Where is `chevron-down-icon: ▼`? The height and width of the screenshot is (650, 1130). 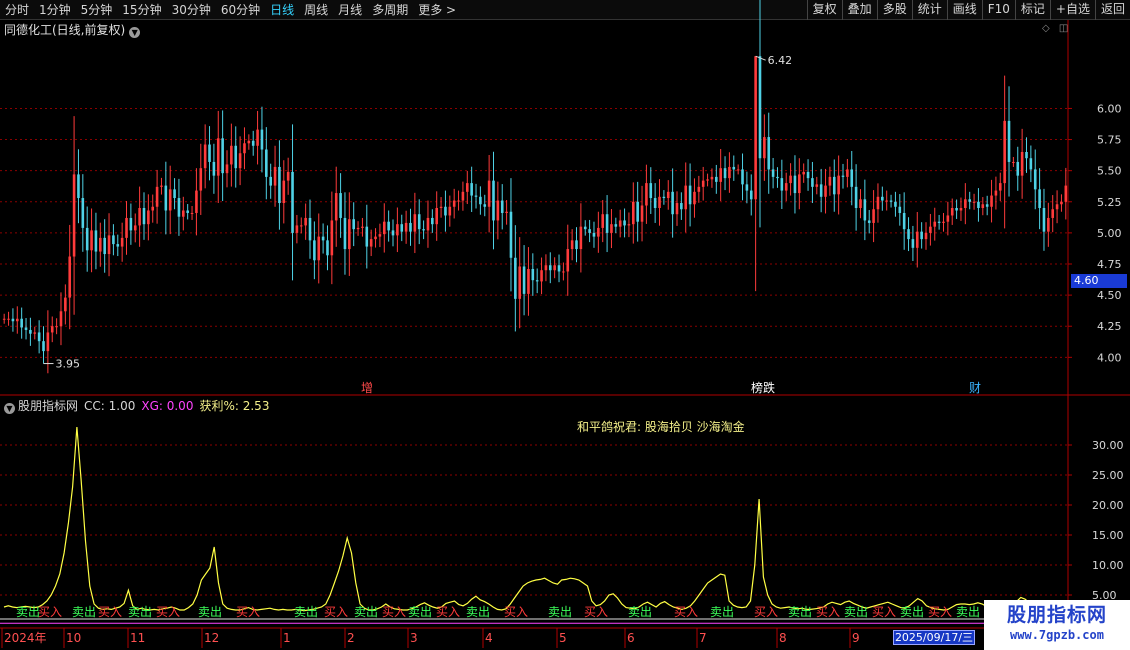 chevron-down-icon: ▼ is located at coordinates (9, 408).